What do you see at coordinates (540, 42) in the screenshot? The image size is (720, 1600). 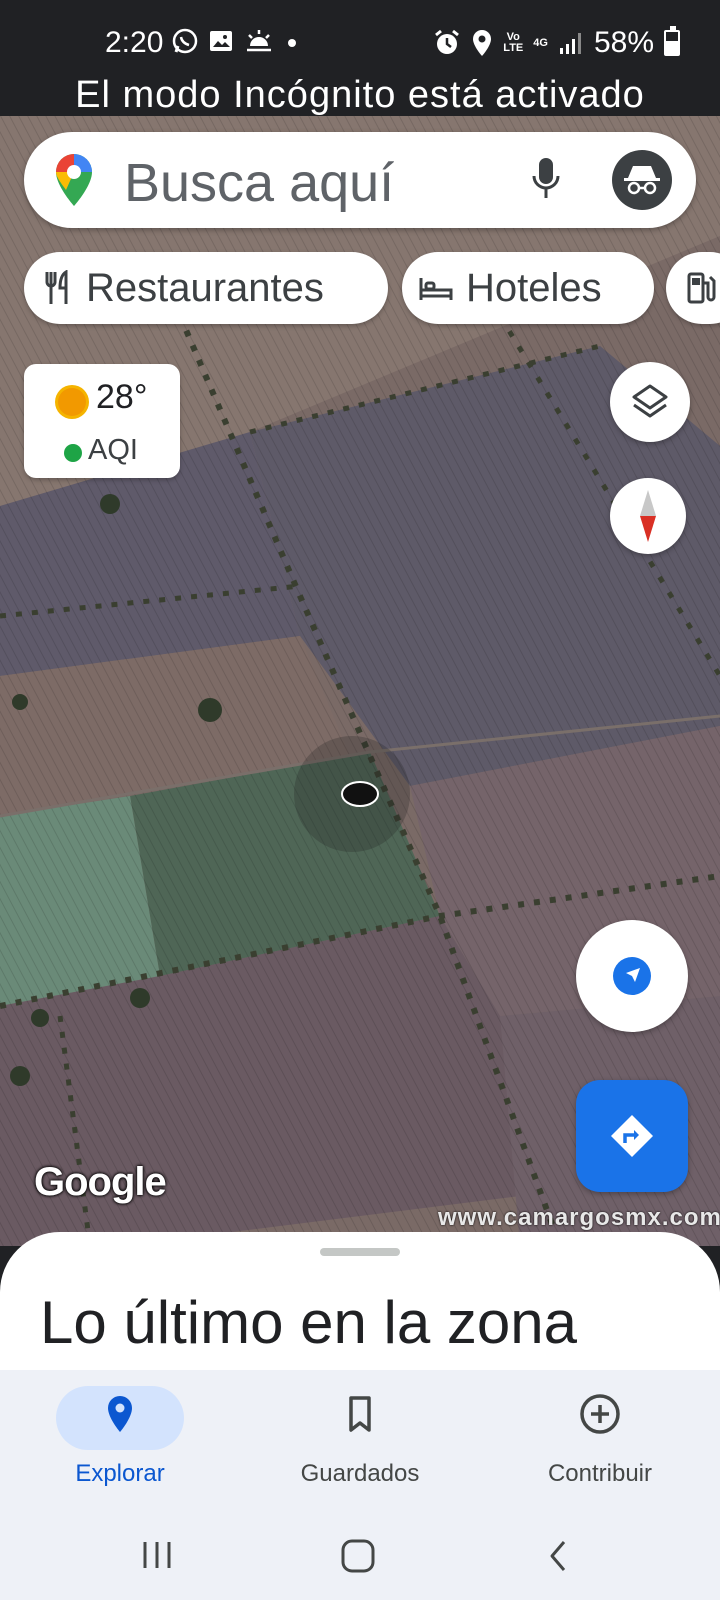 I see `network-type: 4G` at bounding box center [540, 42].